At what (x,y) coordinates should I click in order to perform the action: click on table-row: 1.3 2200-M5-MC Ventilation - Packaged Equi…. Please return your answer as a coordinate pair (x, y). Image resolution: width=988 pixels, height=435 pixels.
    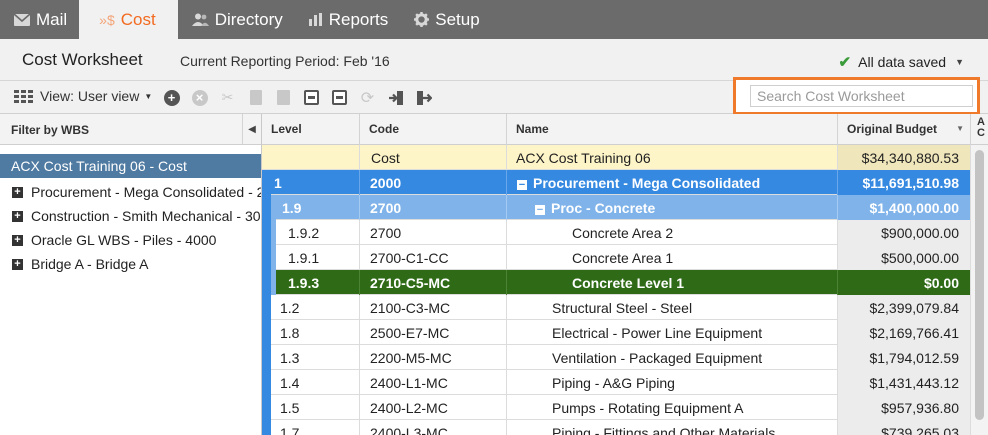
    Looking at the image, I should click on (625, 357).